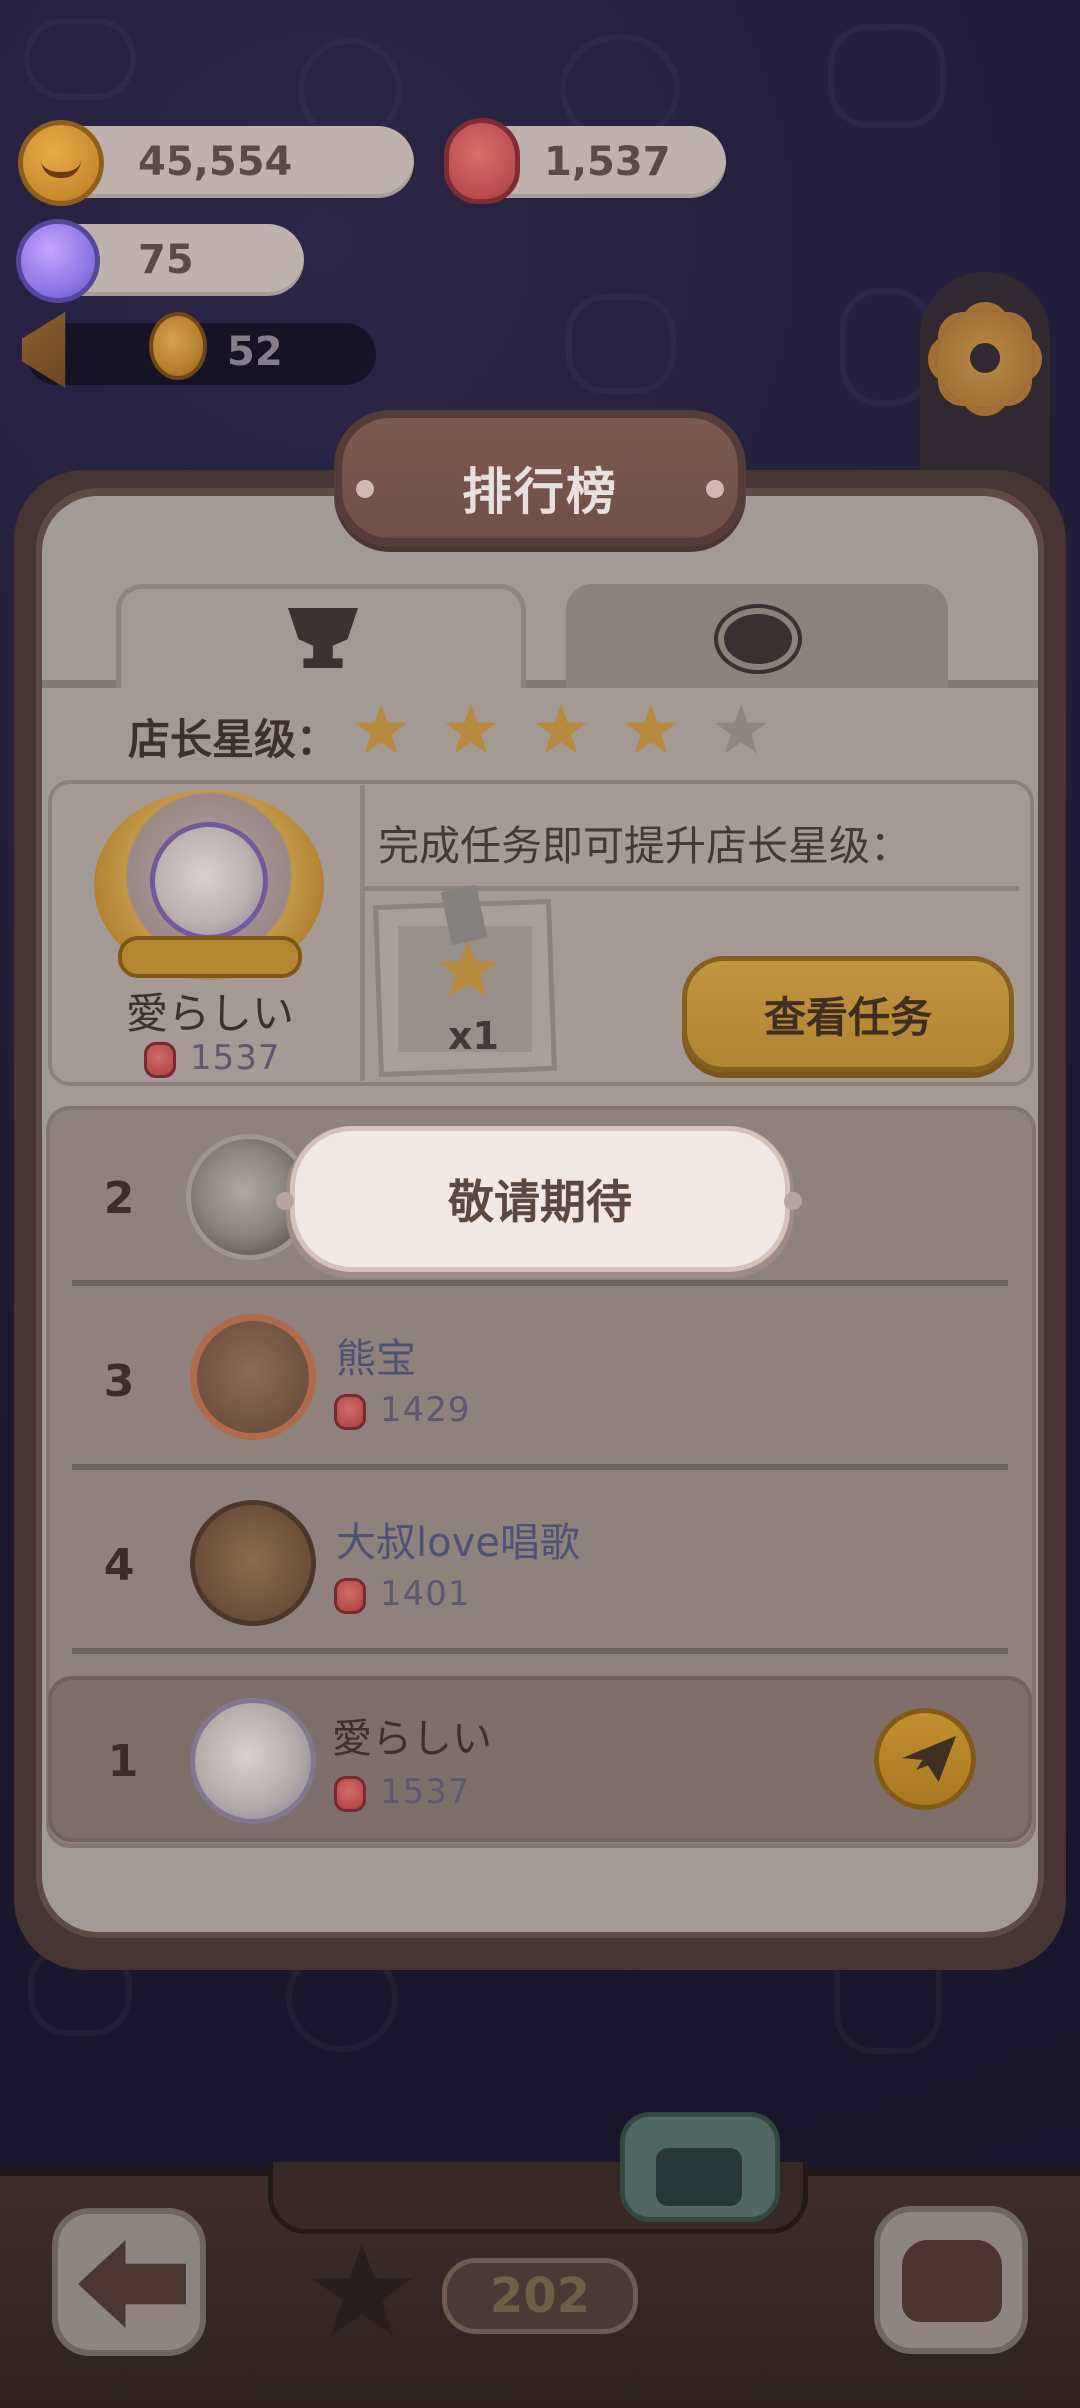  I want to click on sofa-icon, so click(952, 2281).